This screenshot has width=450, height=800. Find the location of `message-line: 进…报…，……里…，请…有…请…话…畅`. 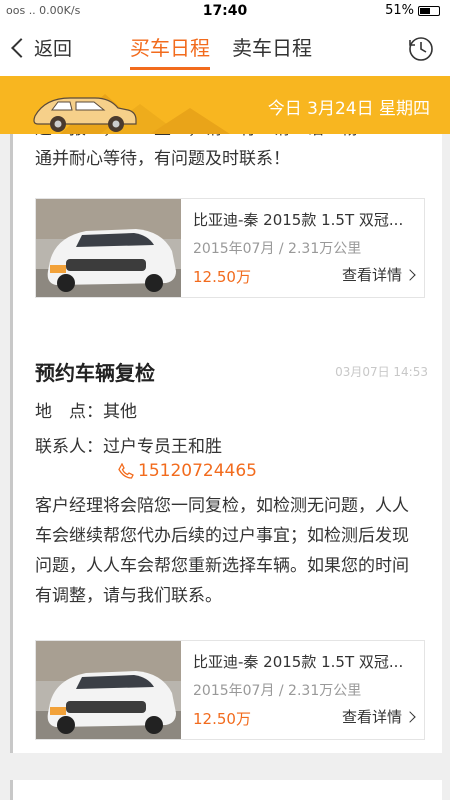

message-line: 进…报…，……里…，请…有…请…话…畅 is located at coordinates (227, 139).